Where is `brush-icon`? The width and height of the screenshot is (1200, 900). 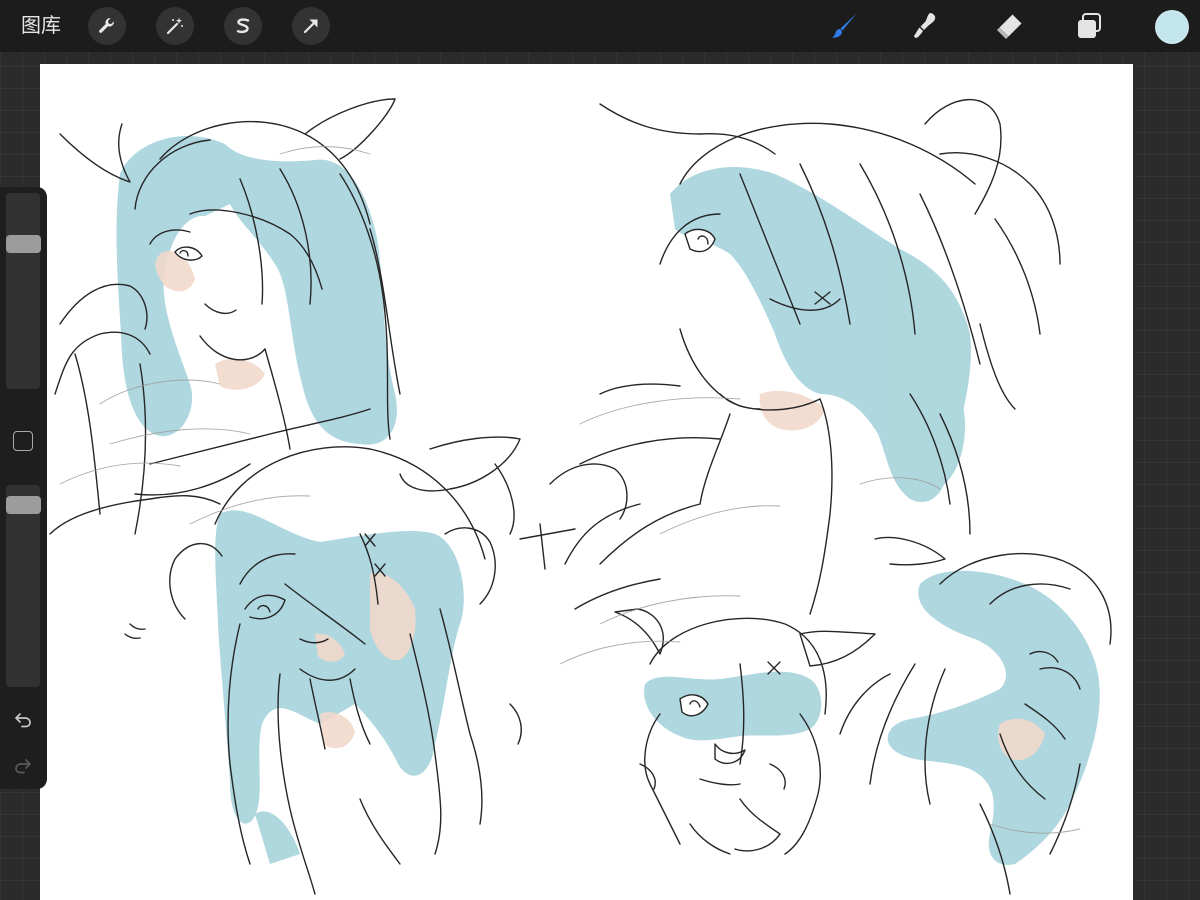
brush-icon is located at coordinates (844, 25).